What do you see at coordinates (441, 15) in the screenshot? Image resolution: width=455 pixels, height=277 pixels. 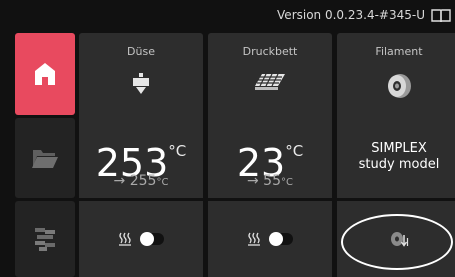 I see `book-icon` at bounding box center [441, 15].